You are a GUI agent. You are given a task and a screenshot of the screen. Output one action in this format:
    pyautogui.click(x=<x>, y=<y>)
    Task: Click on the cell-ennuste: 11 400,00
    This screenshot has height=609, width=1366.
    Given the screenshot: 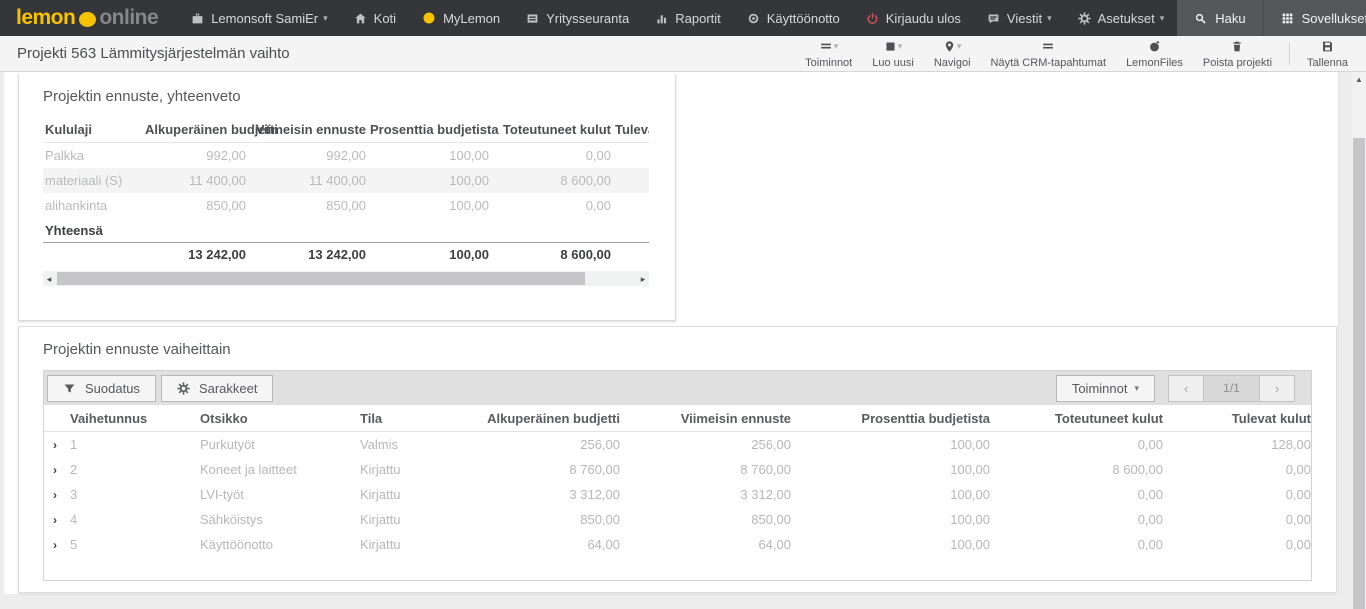 What is the action you would take?
    pyautogui.click(x=337, y=180)
    